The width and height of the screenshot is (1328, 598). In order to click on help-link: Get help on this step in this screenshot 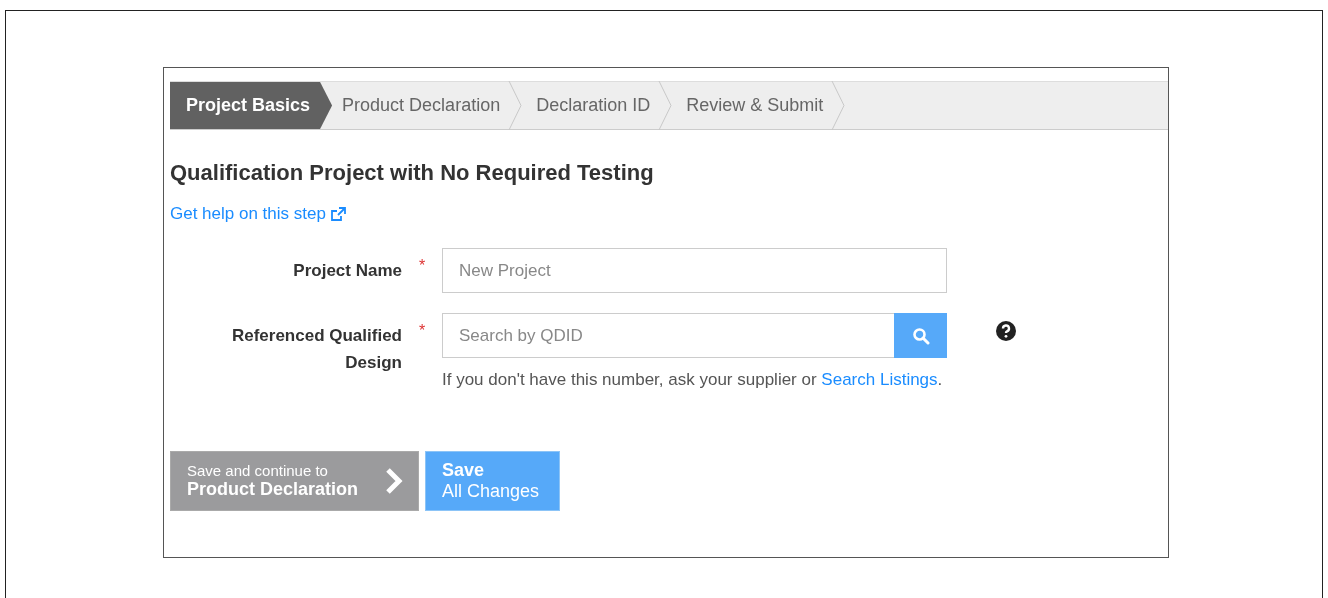, I will do `click(258, 214)`.